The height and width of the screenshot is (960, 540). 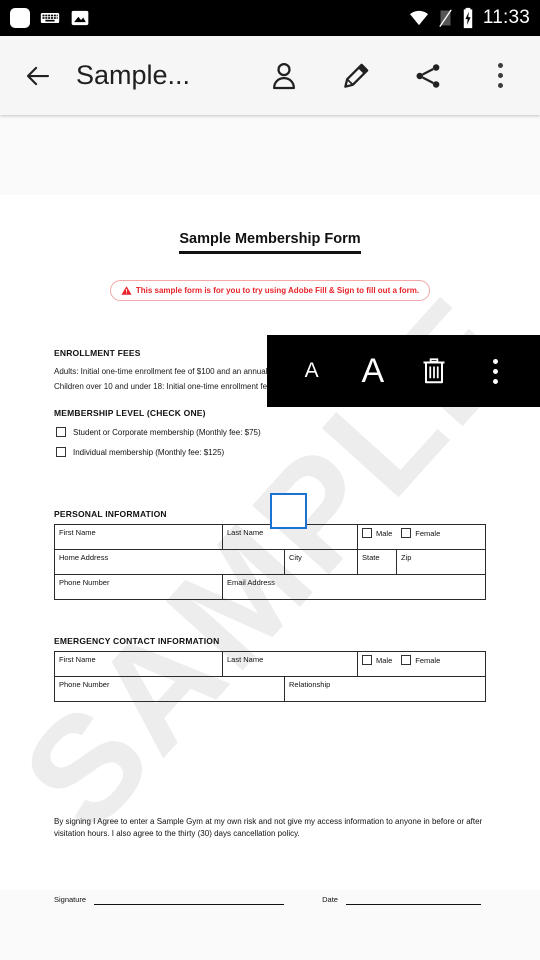 I want to click on sign-button, so click(x=356, y=76).